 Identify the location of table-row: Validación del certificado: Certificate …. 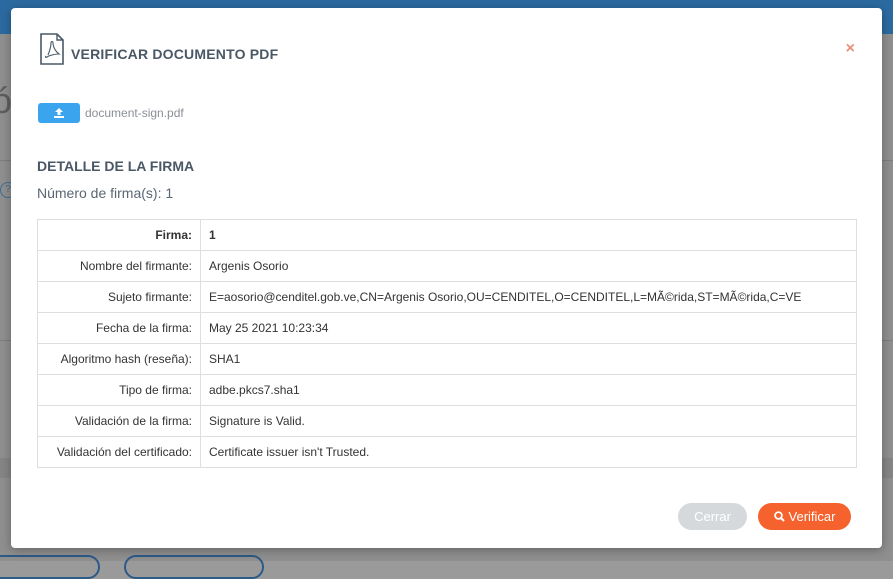
(447, 452).